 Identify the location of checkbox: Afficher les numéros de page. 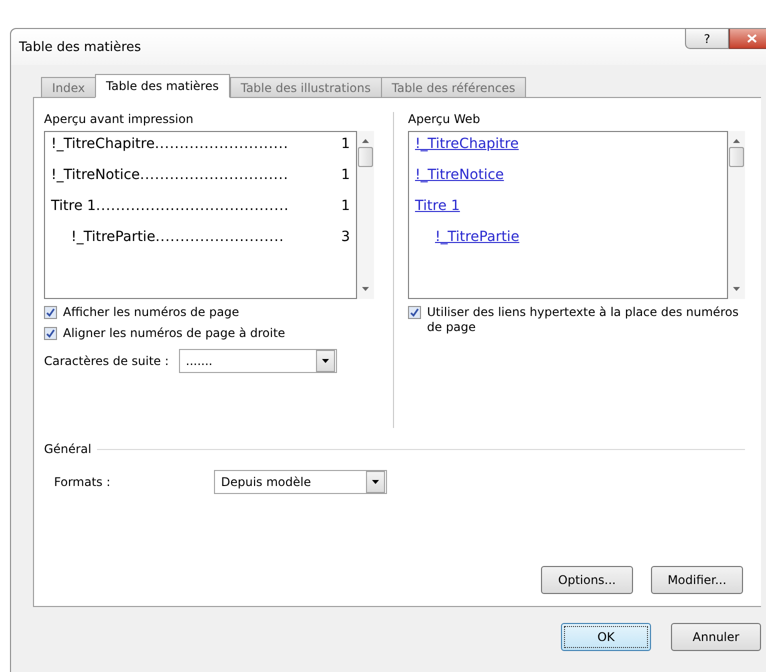
(212, 312).